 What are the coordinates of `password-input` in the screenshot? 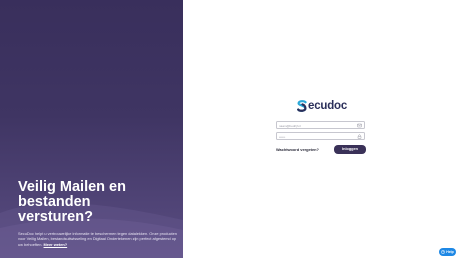 It's located at (318, 136).